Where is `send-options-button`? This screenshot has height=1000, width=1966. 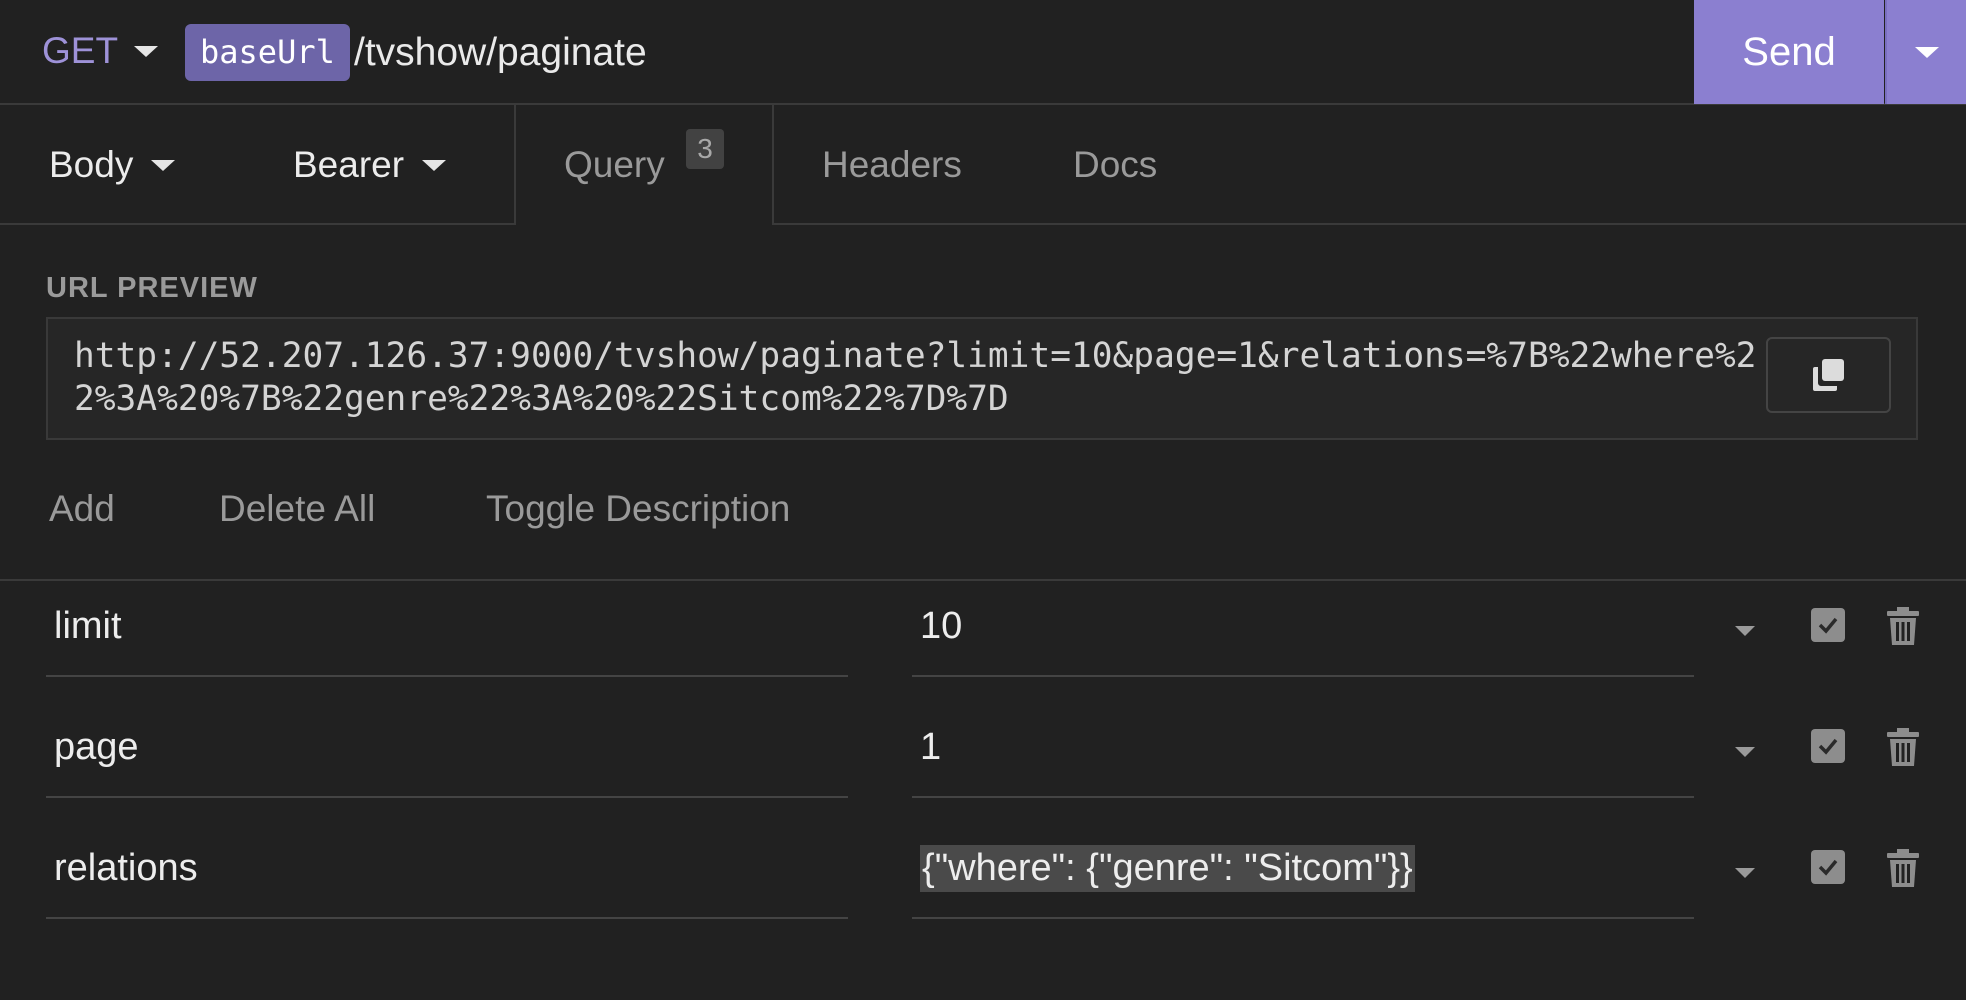 send-options-button is located at coordinates (1925, 52).